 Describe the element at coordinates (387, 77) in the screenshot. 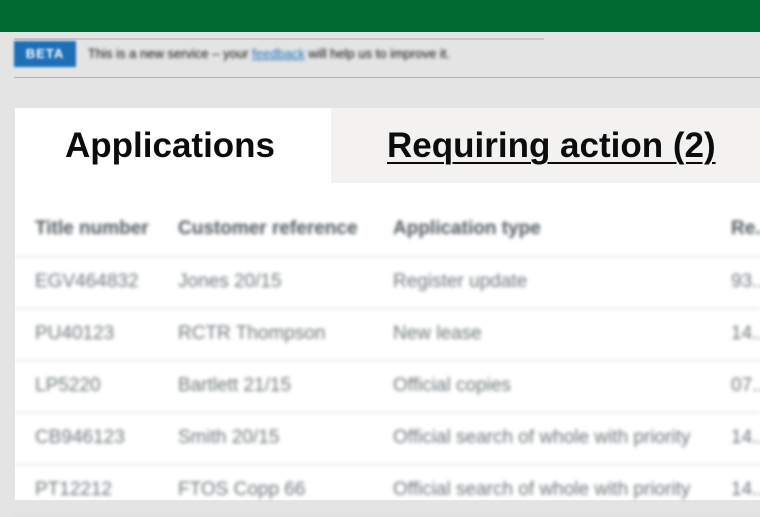

I see `banner-divider` at that location.